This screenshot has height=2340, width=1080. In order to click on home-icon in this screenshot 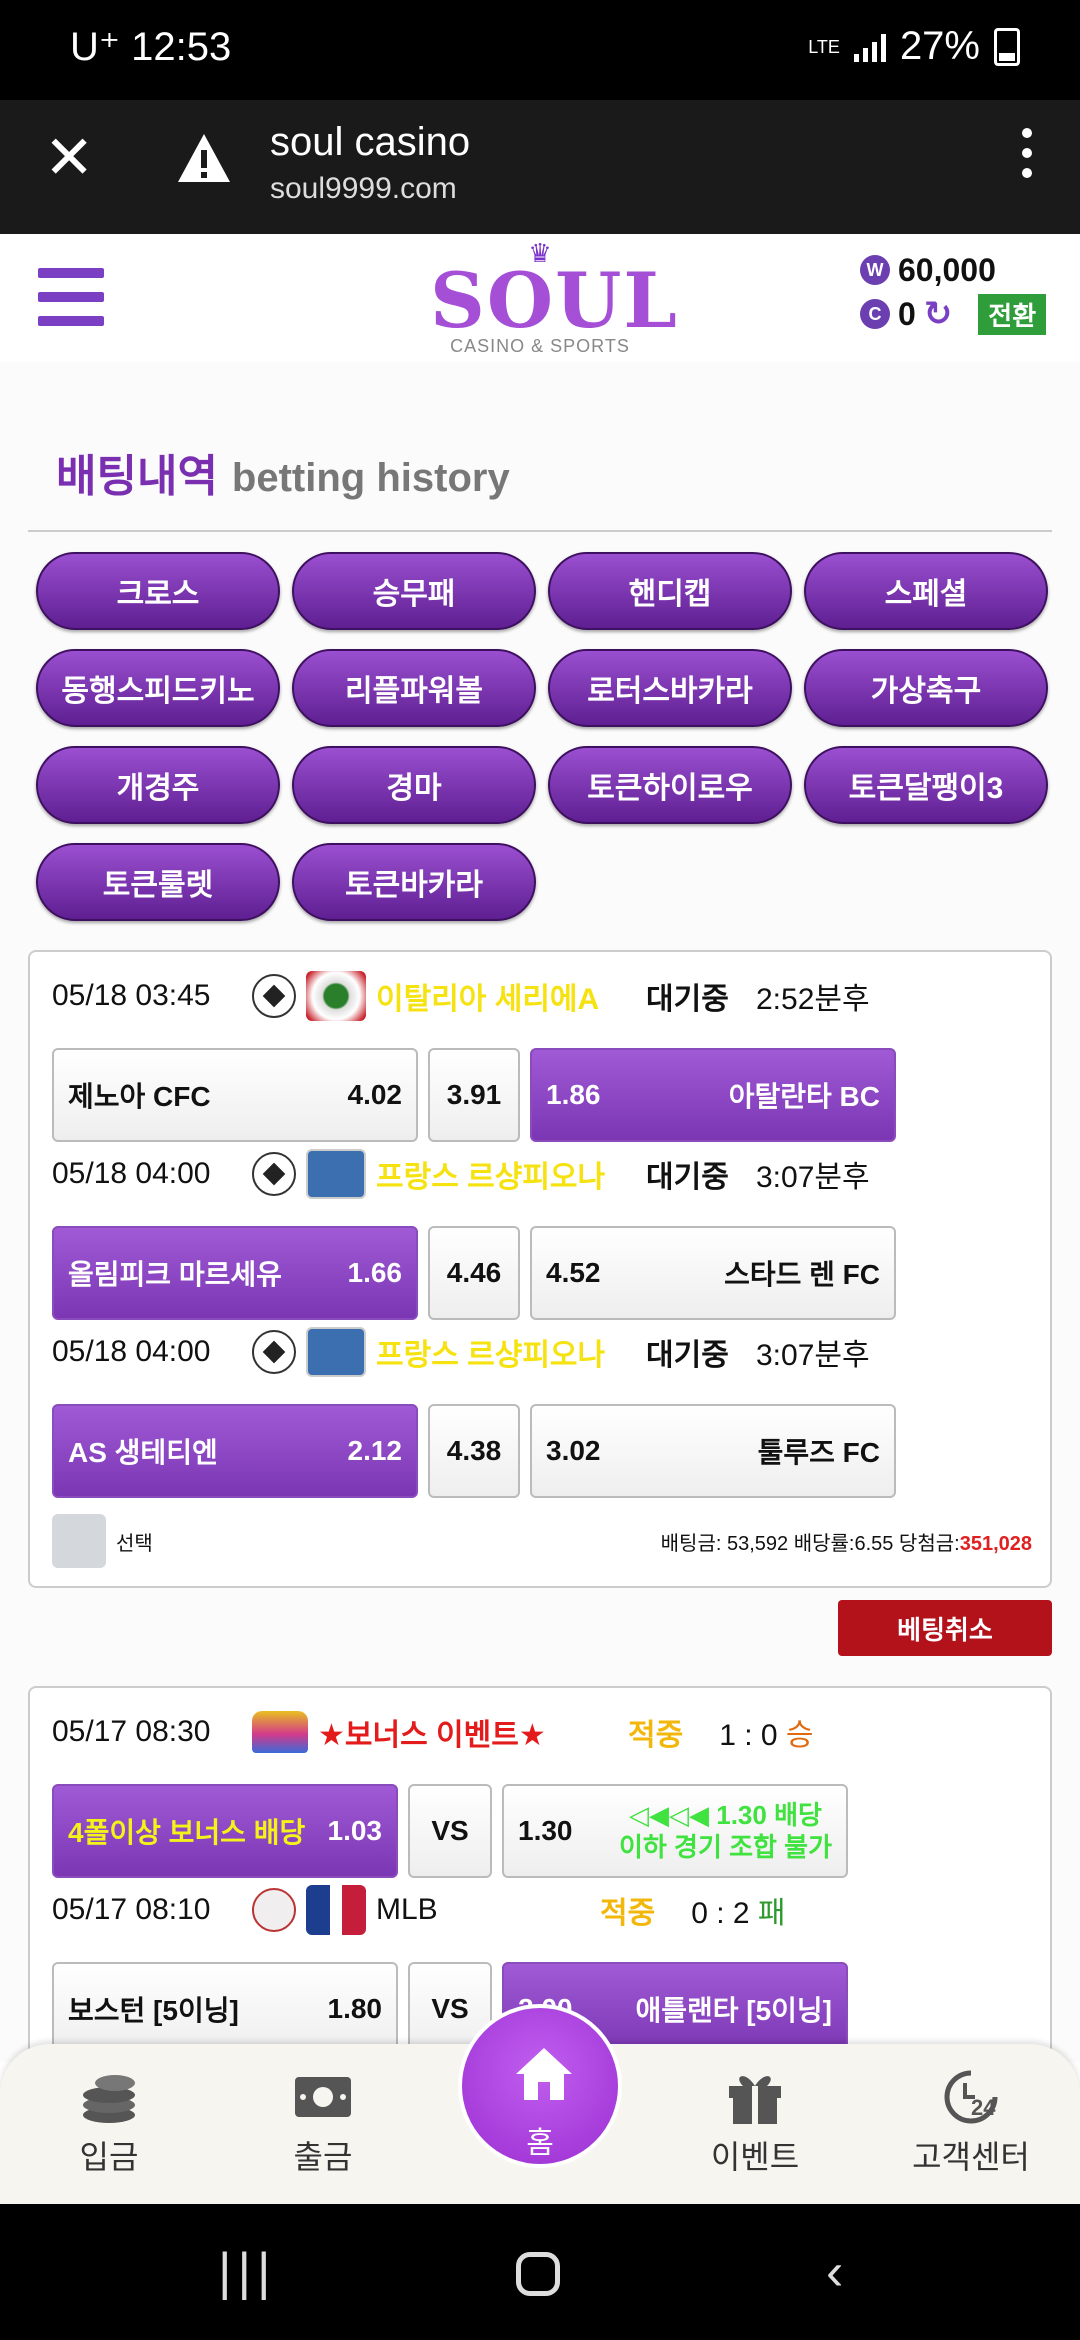, I will do `click(544, 2074)`.